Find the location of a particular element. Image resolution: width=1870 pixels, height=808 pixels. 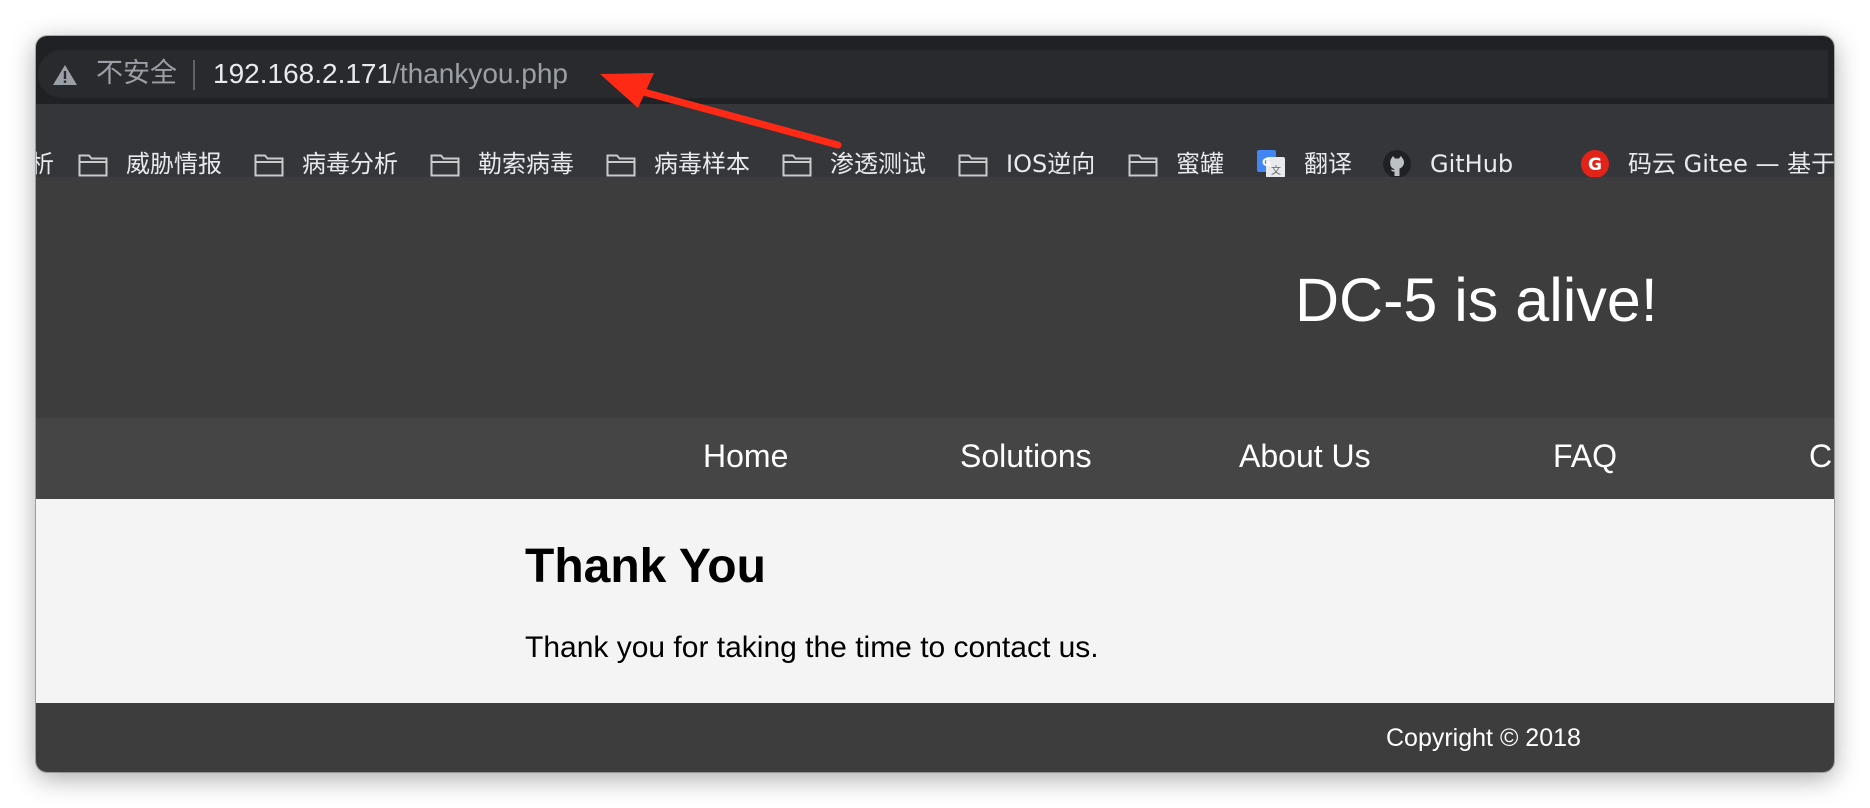

google-translate-icon: G 文 is located at coordinates (1271, 164).